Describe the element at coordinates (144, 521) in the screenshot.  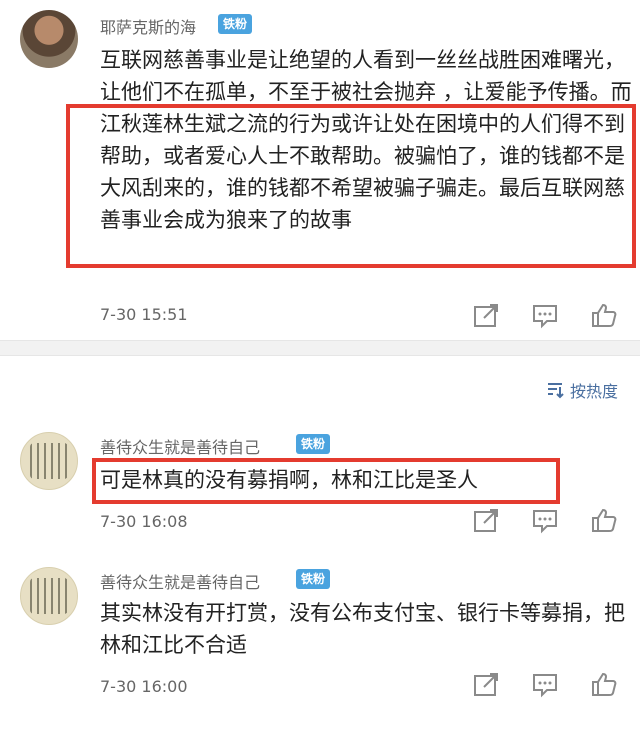
I see `comment-time: 7-30 16:08` at that location.